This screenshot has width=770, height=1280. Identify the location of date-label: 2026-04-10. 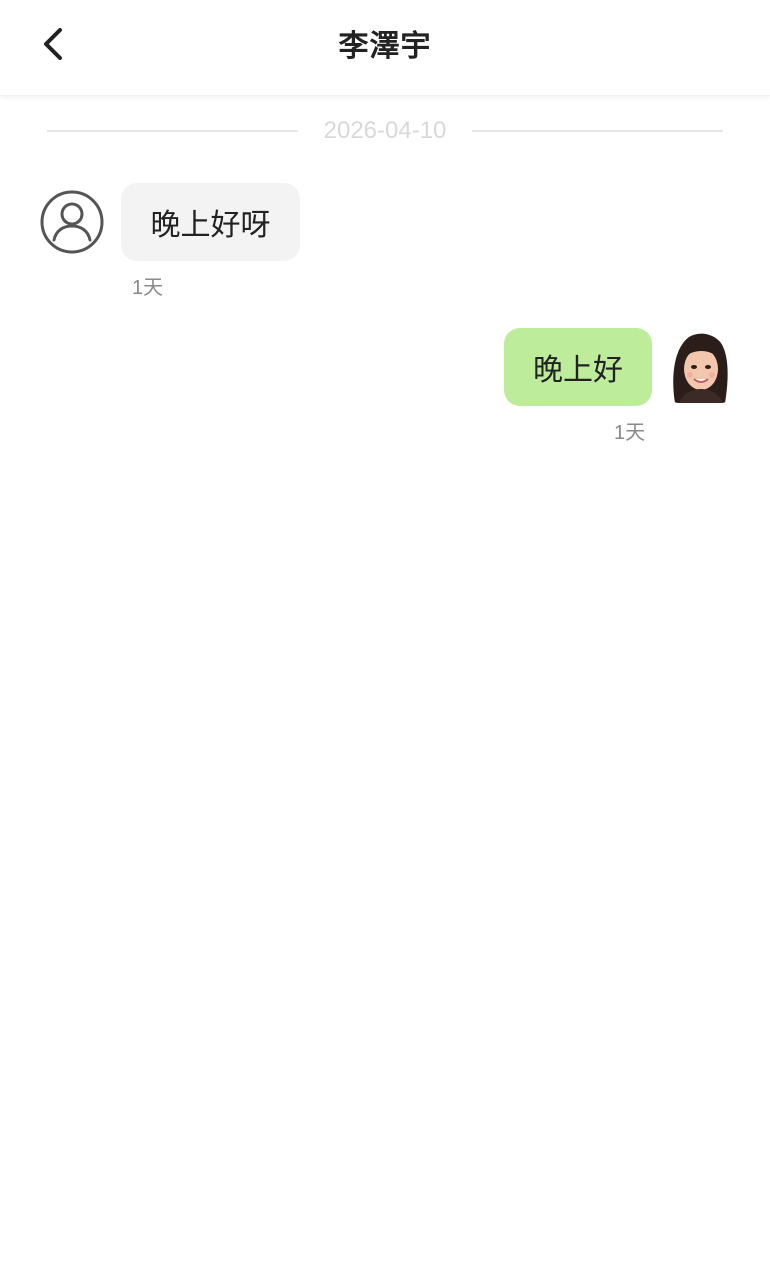
(385, 130).